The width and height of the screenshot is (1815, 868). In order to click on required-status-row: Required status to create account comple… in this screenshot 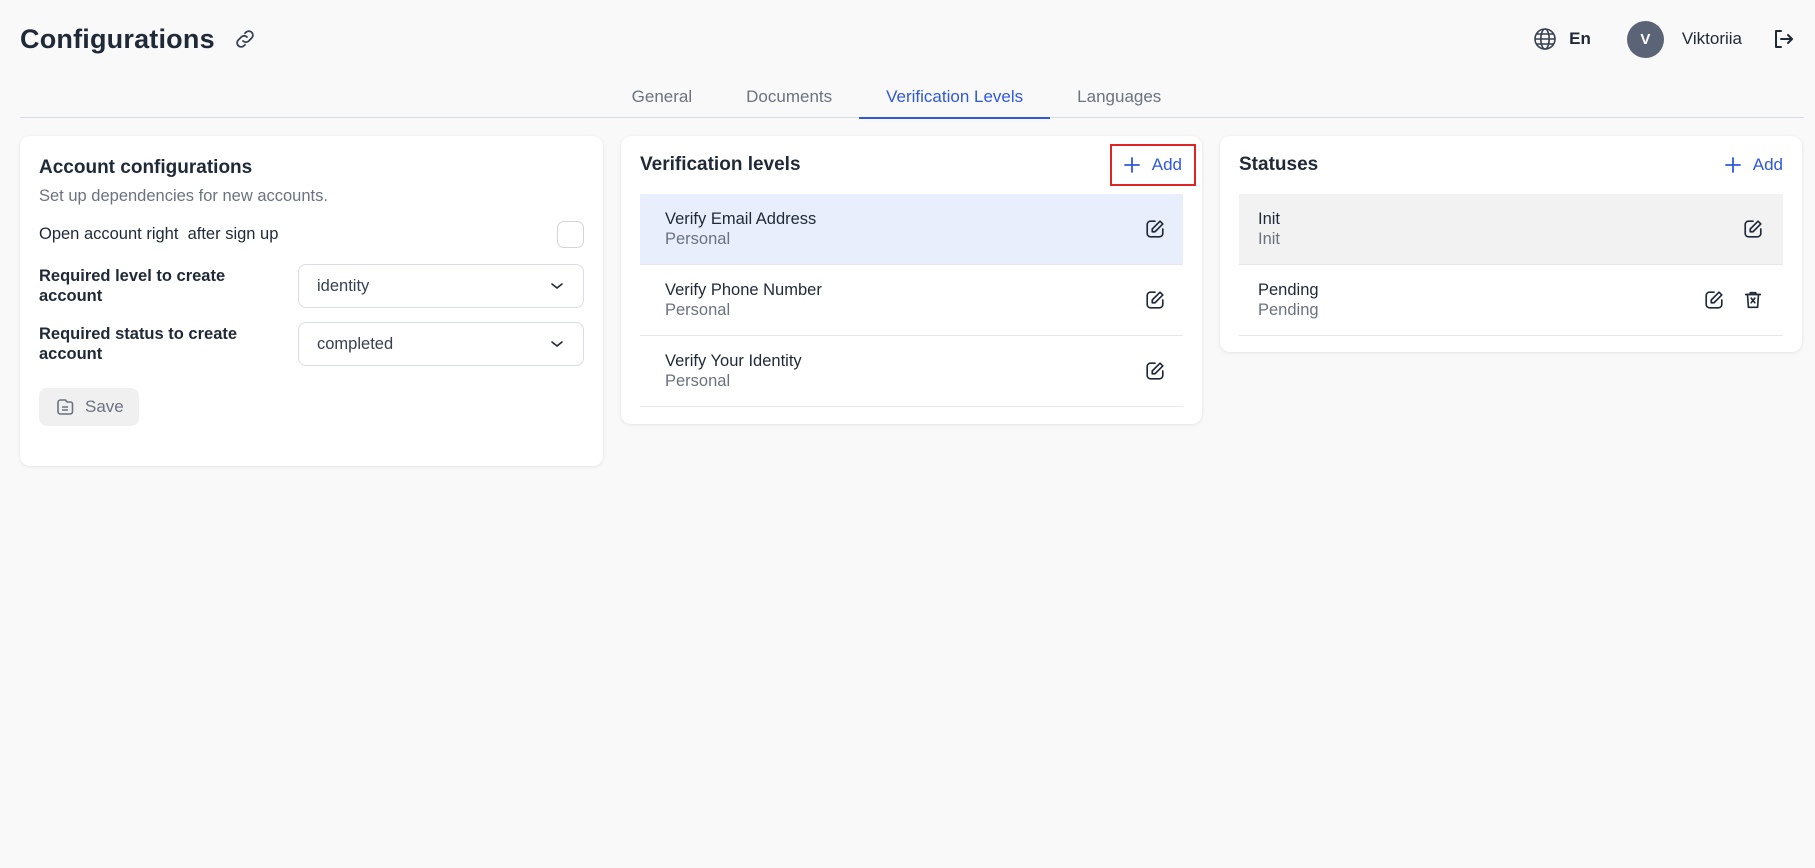, I will do `click(311, 344)`.